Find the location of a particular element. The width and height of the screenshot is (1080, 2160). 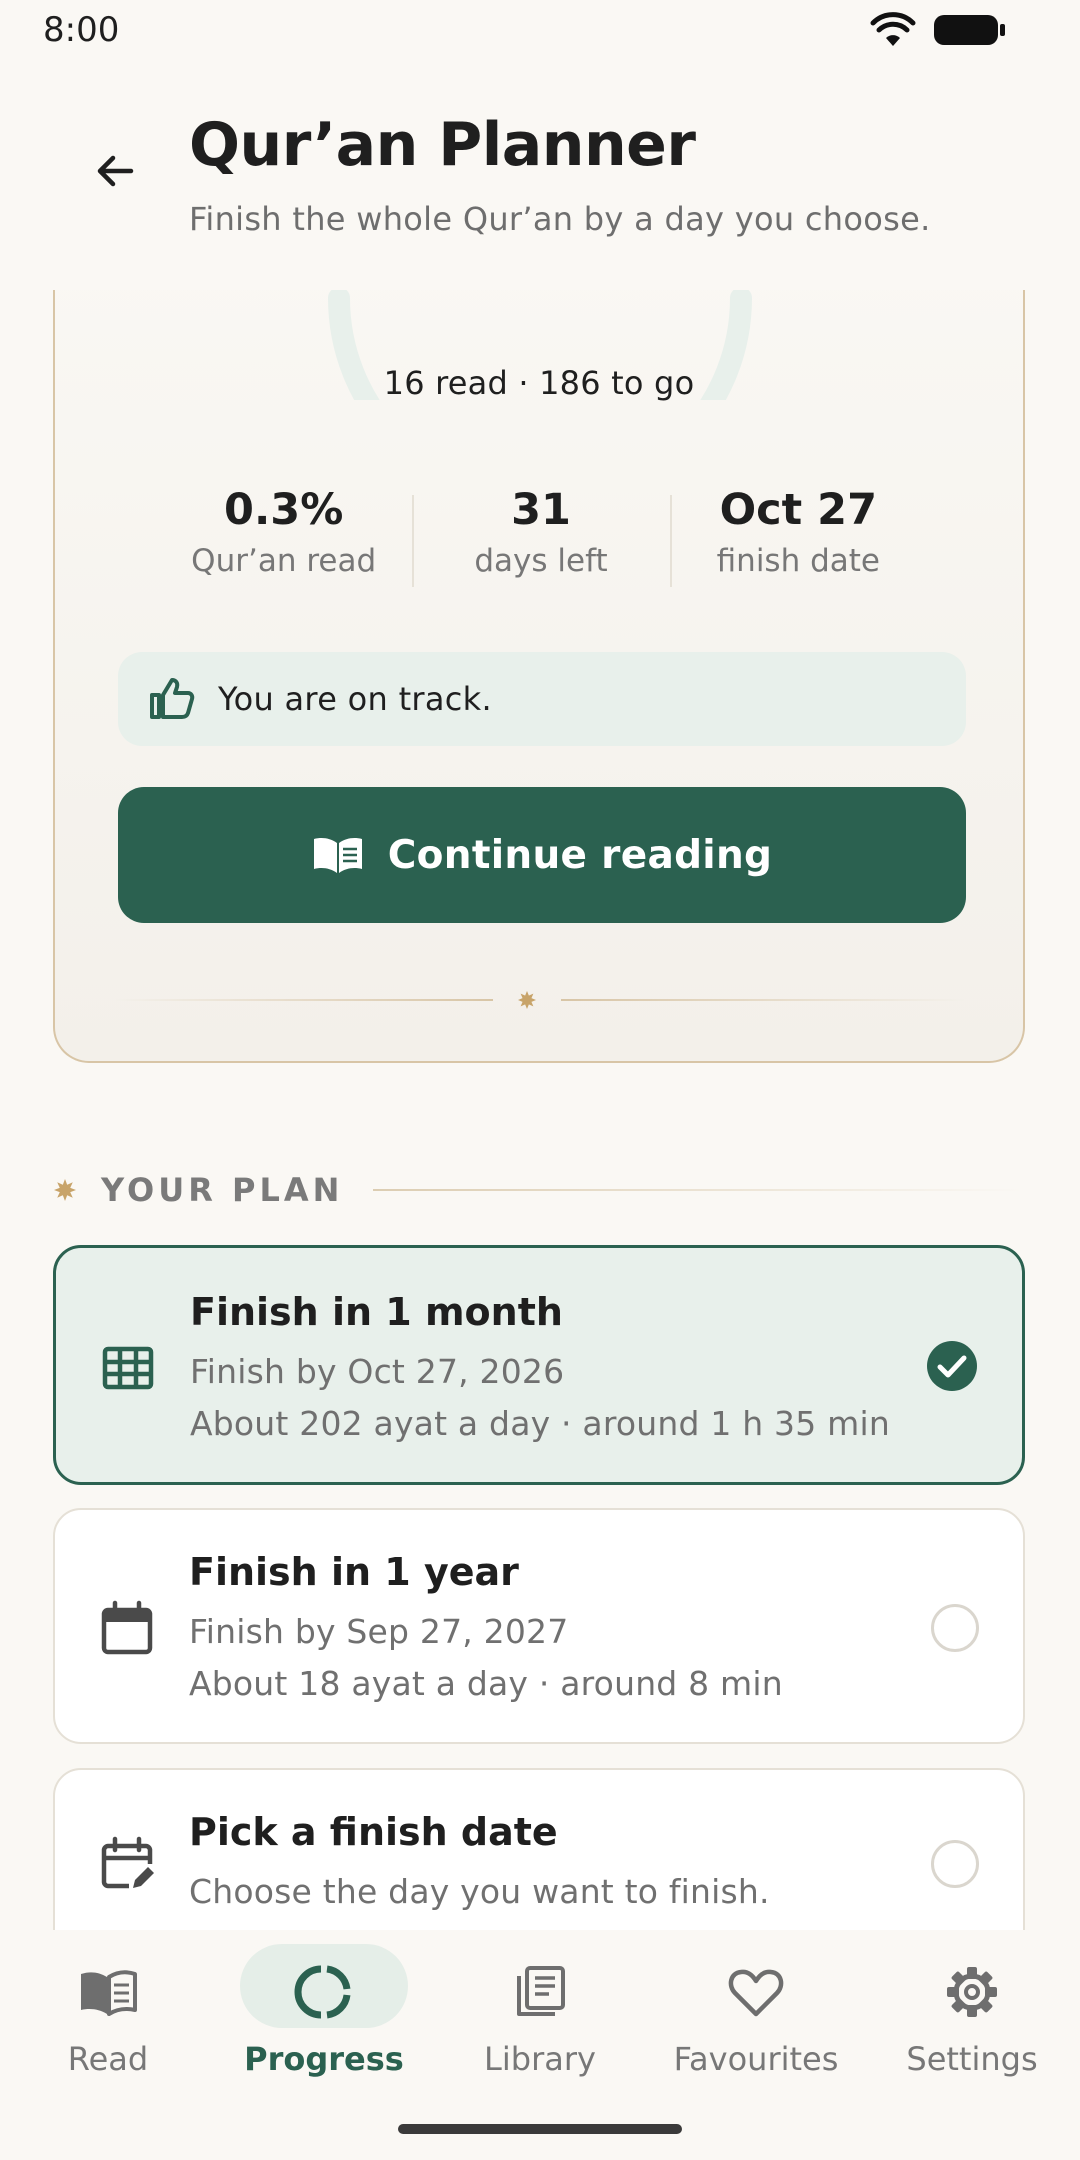

continue-reading-label: Continue reading is located at coordinates (580, 855).